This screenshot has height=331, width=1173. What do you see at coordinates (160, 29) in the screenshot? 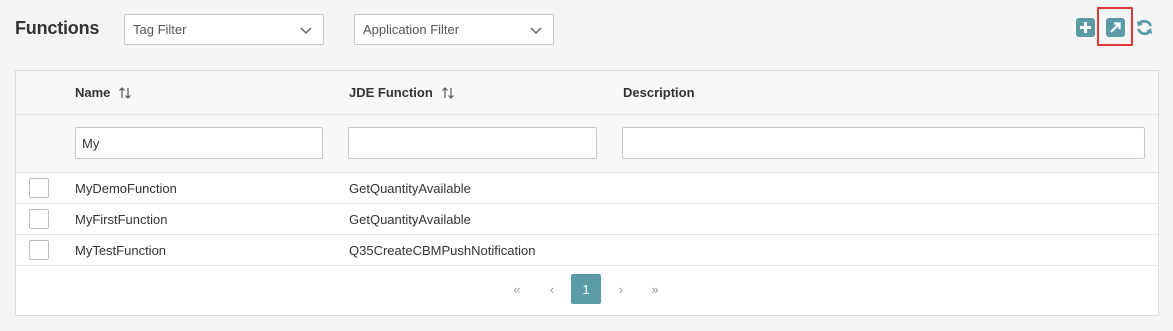
I see `tag-filter-label: Tag Filter` at bounding box center [160, 29].